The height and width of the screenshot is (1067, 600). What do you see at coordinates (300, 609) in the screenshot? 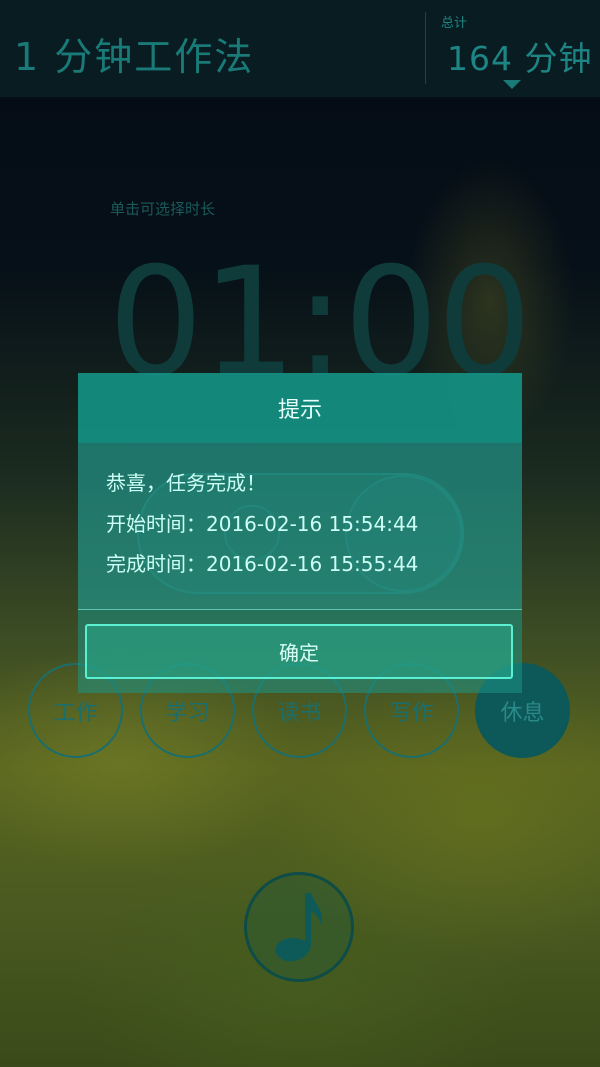
I see `dialog-divider` at bounding box center [300, 609].